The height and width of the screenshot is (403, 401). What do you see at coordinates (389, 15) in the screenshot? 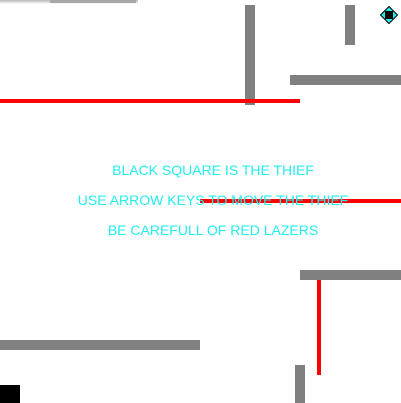
I see `diamond-target-icon` at bounding box center [389, 15].